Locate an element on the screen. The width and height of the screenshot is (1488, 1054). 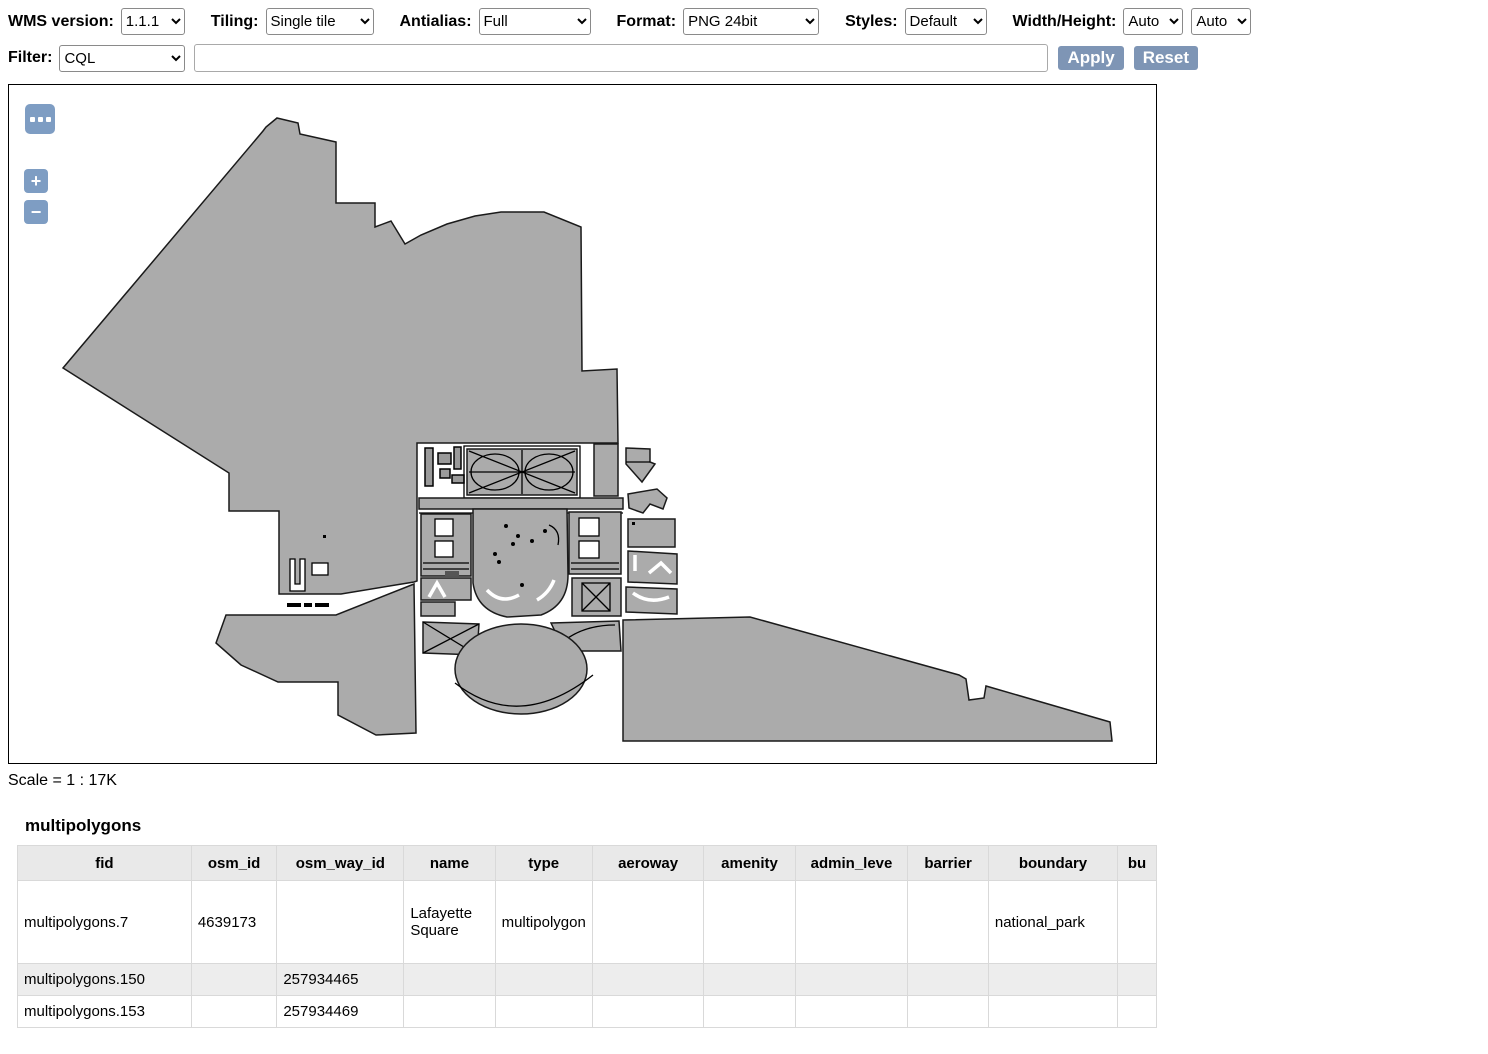
format-group: Format: PNG 24bit is located at coordinates (718, 21).